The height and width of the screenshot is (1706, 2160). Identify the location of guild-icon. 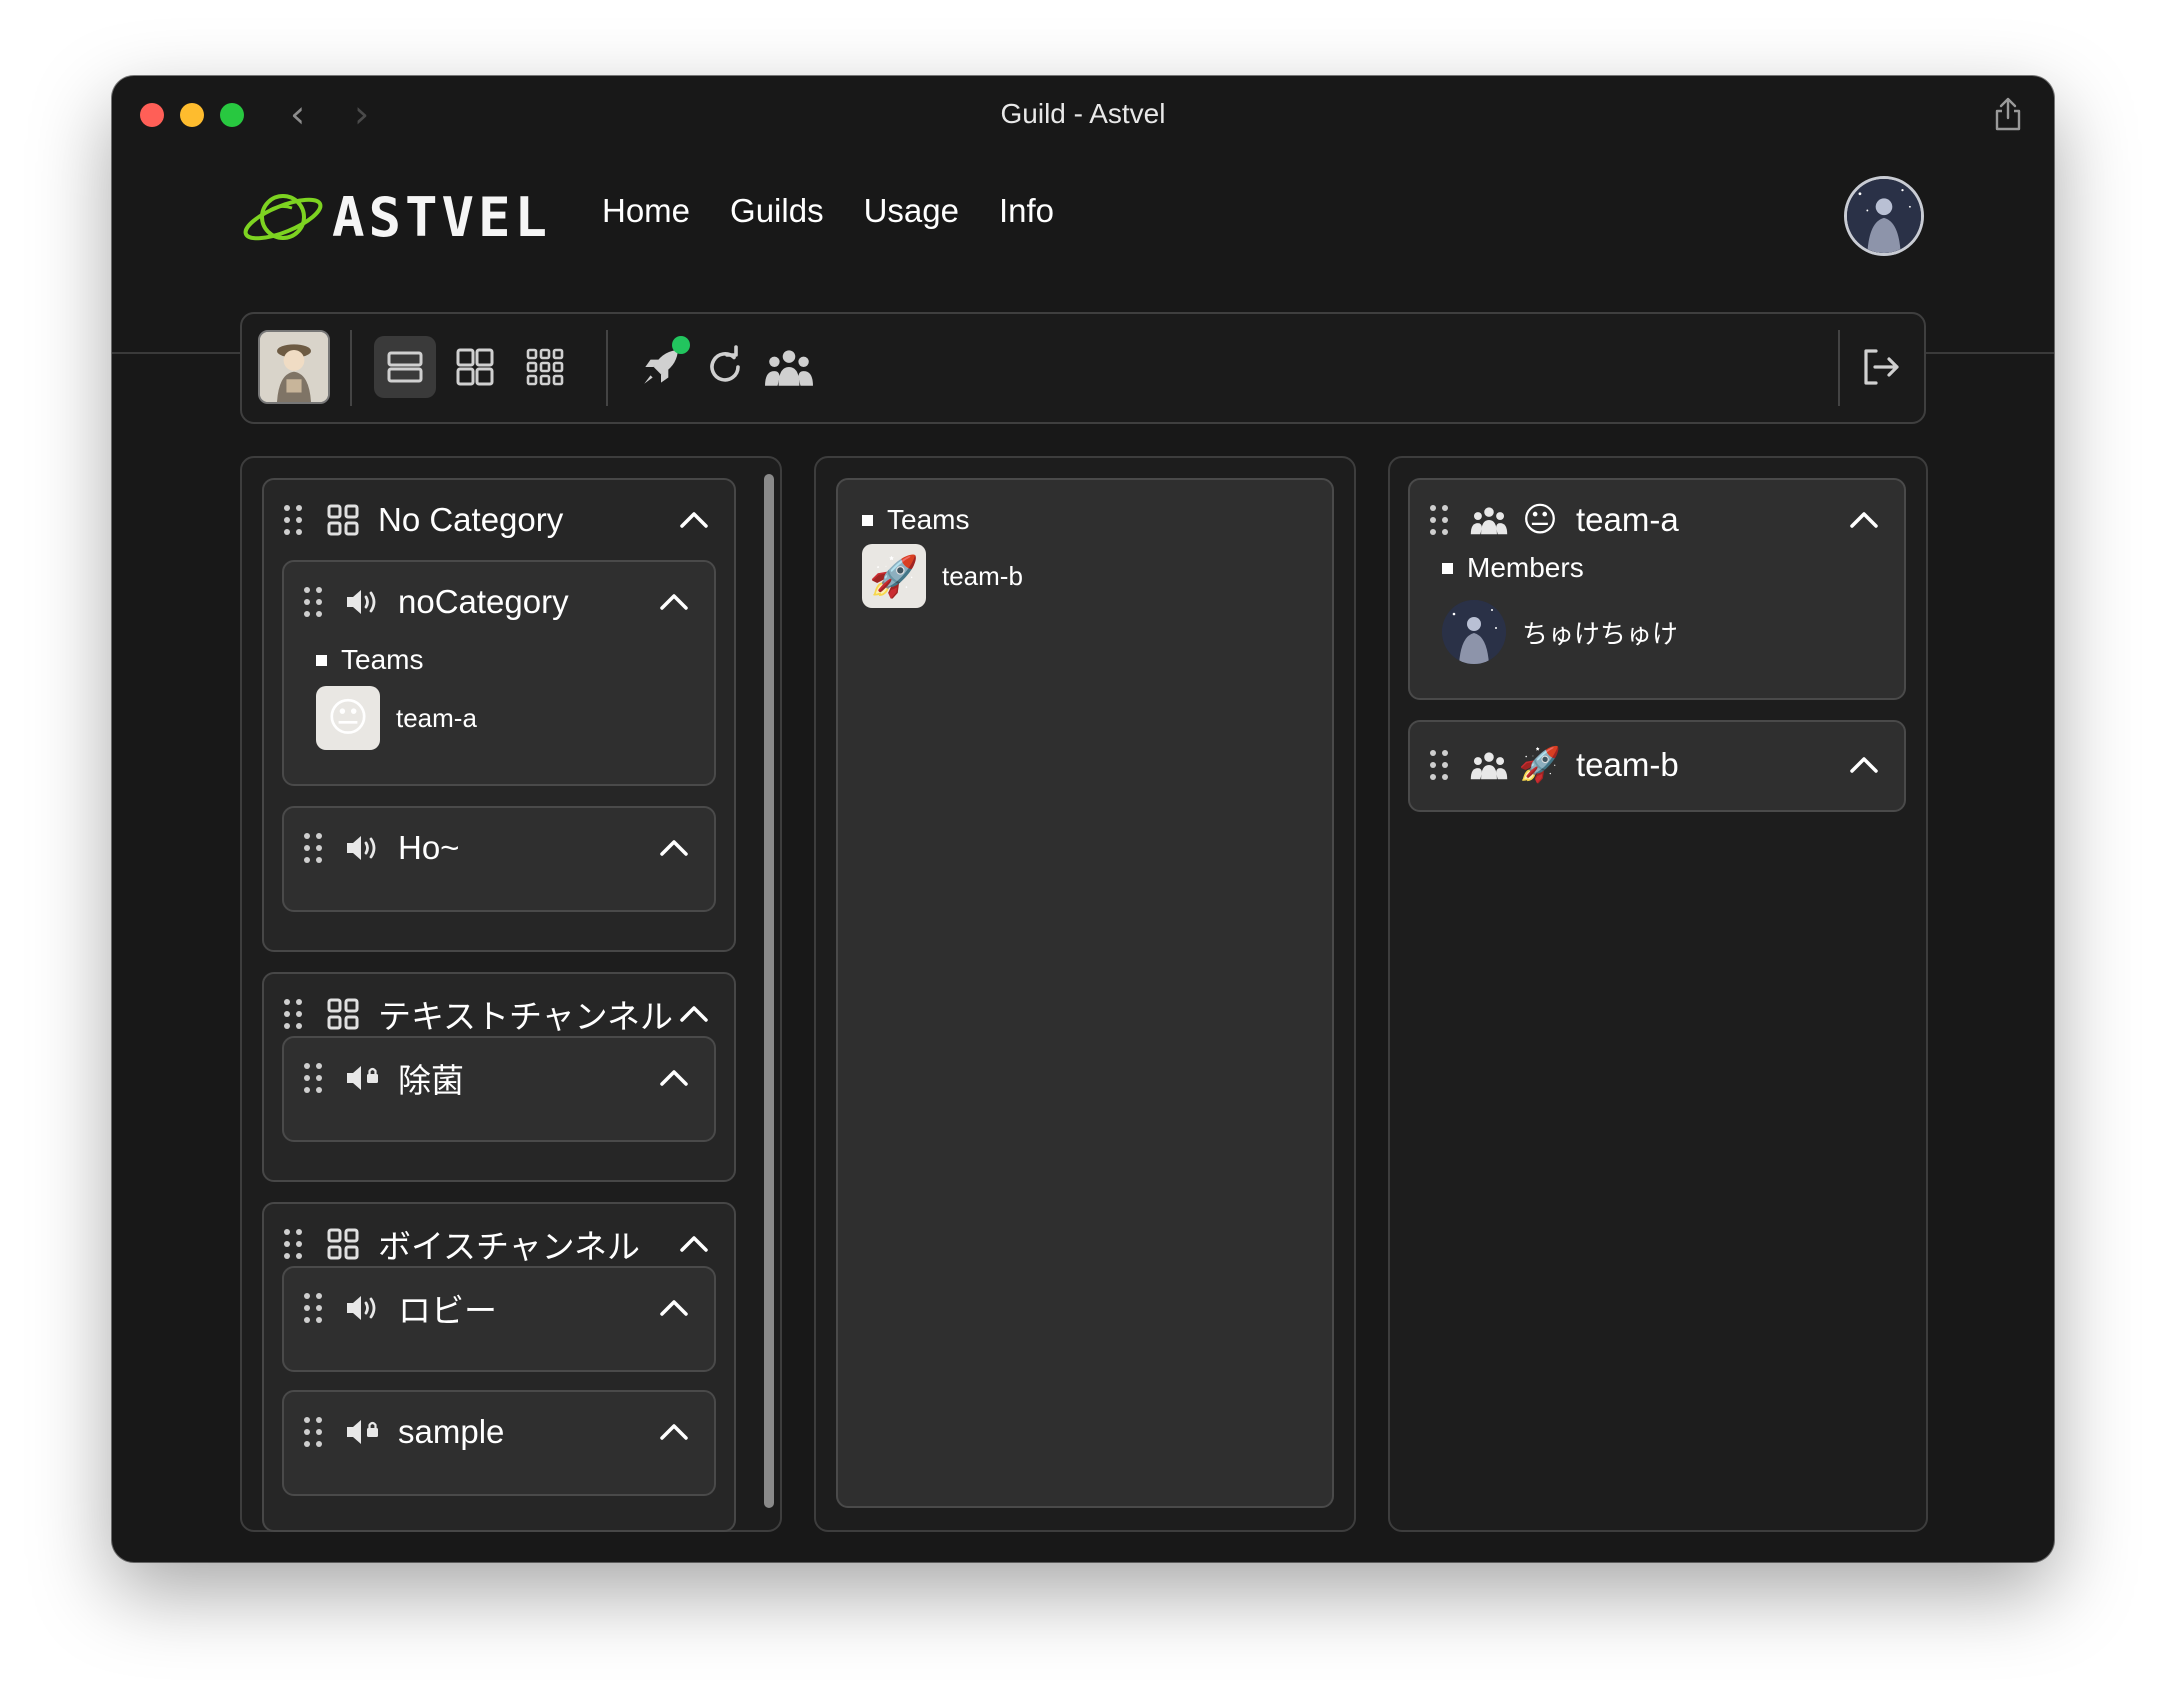
(294, 367).